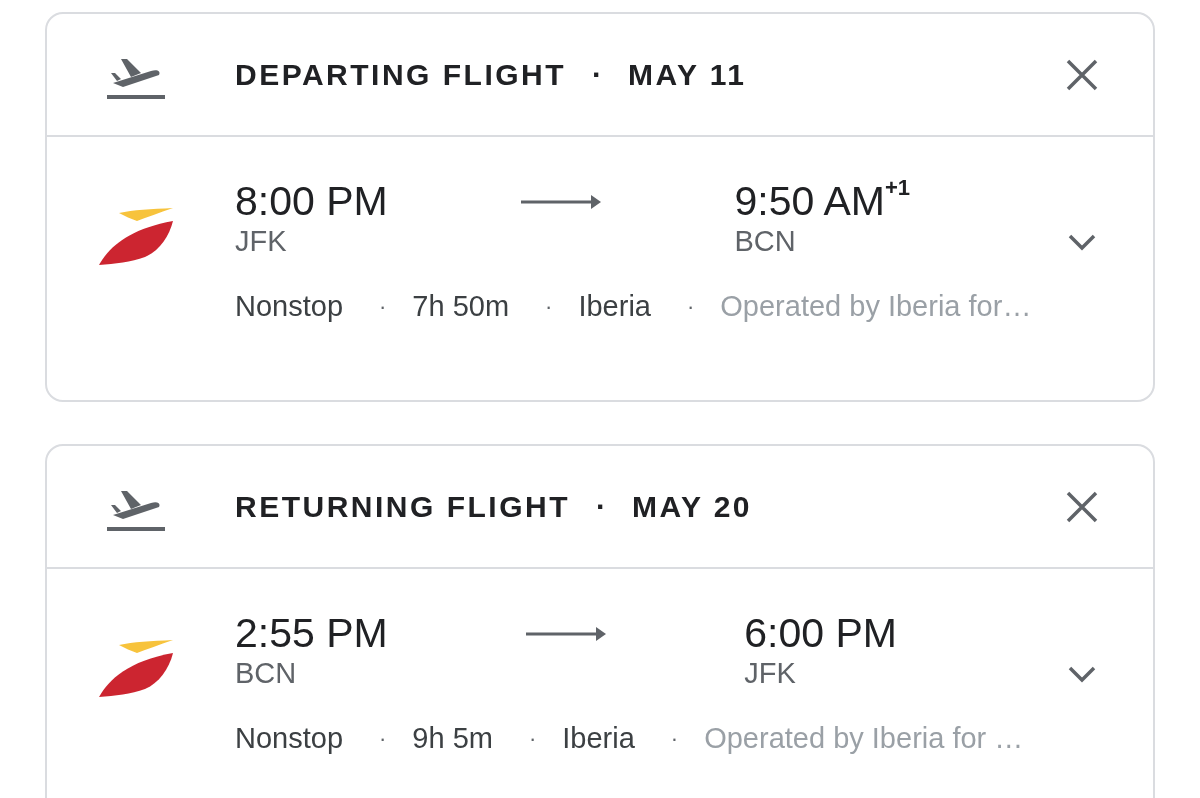 This screenshot has height=798, width=1200. I want to click on flight-detail: 9h 5m, so click(452, 738).